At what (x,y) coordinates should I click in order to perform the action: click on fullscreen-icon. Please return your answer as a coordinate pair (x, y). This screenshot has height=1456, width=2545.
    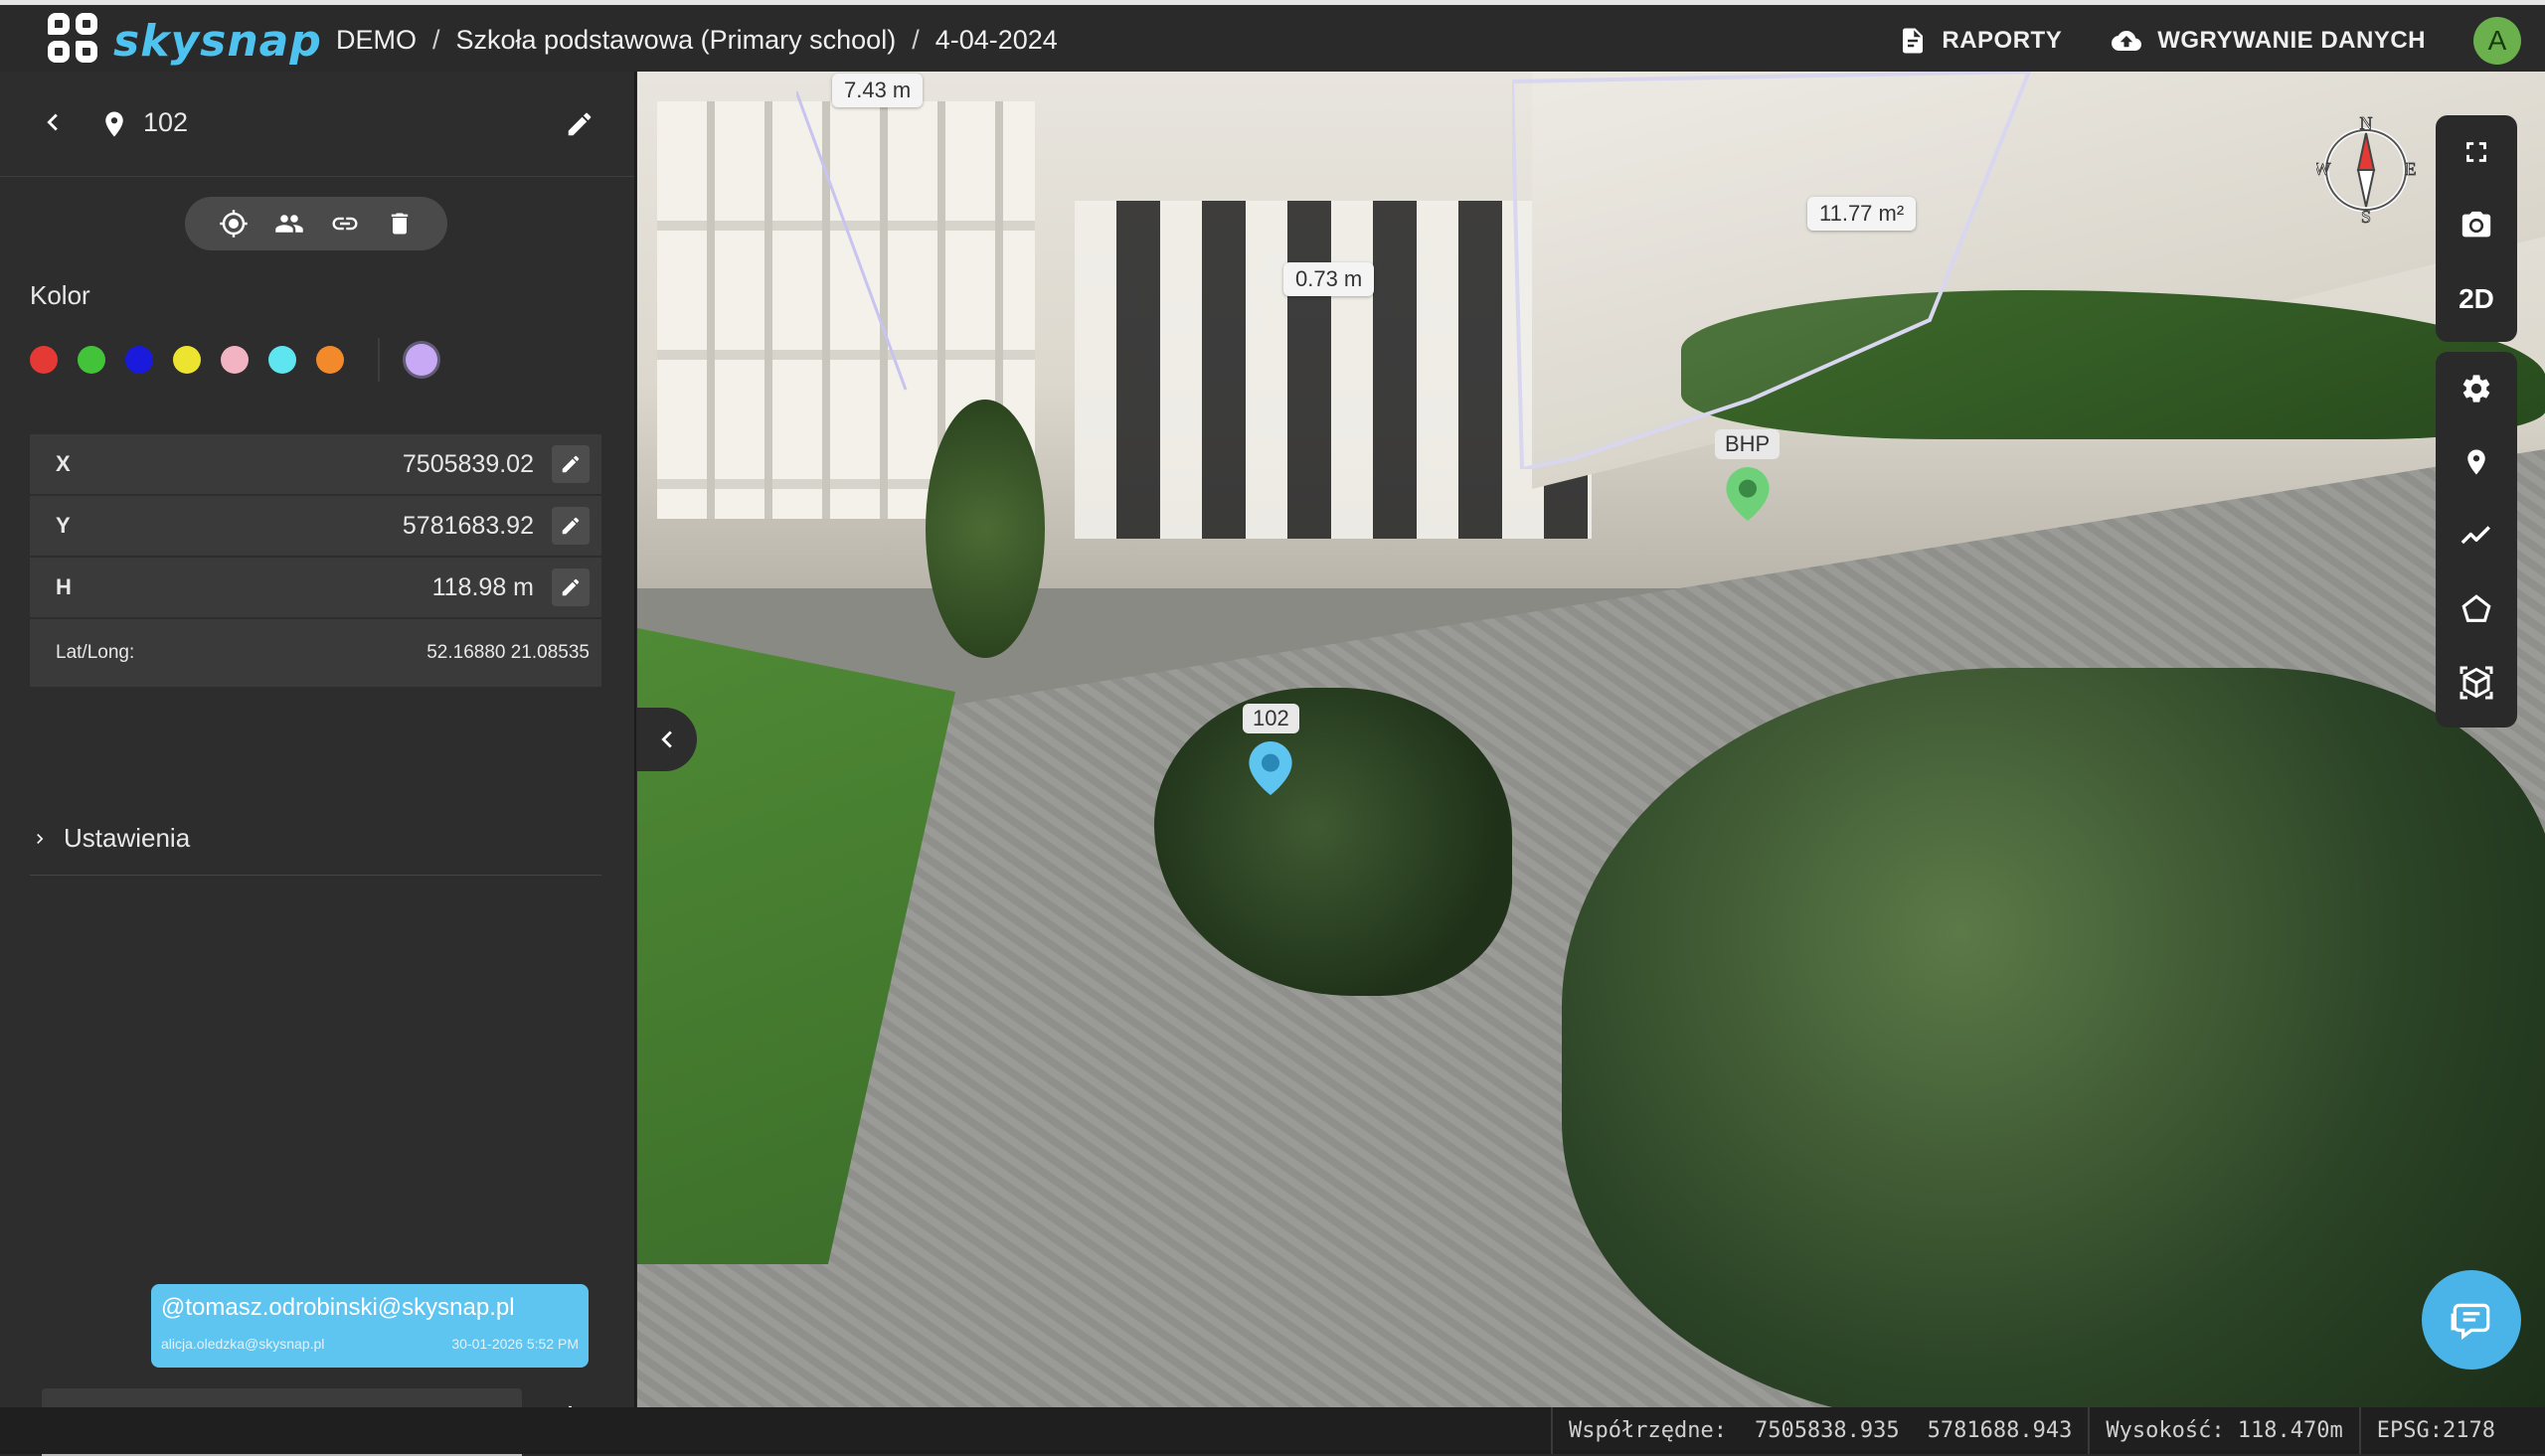
    Looking at the image, I should click on (2476, 152).